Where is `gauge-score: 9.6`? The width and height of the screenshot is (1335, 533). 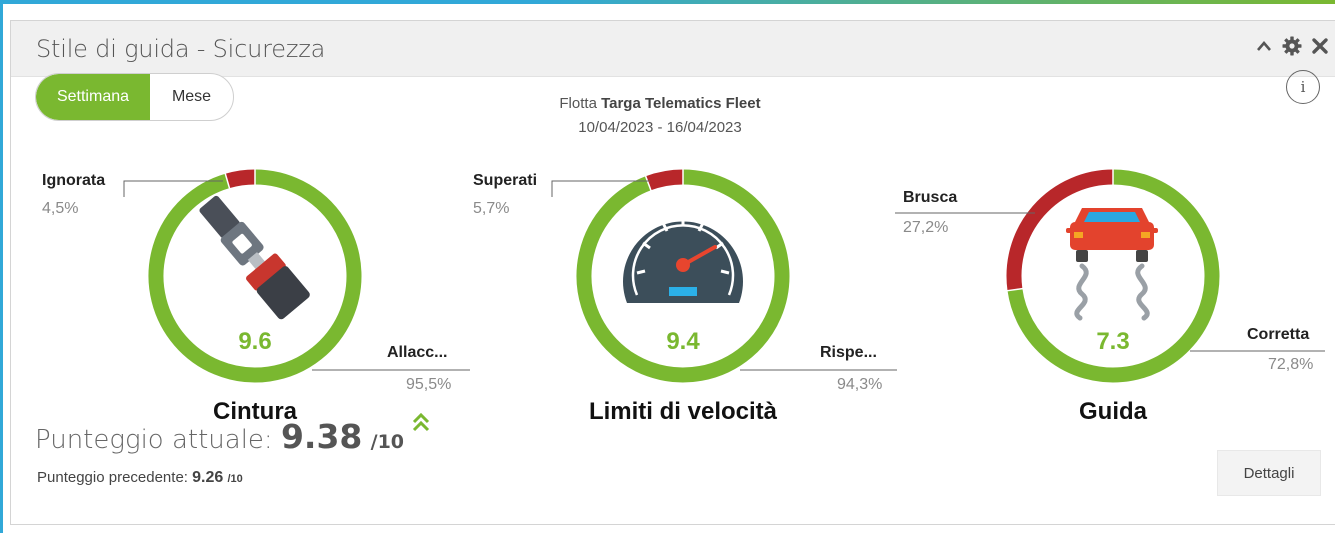 gauge-score: 9.6 is located at coordinates (255, 341).